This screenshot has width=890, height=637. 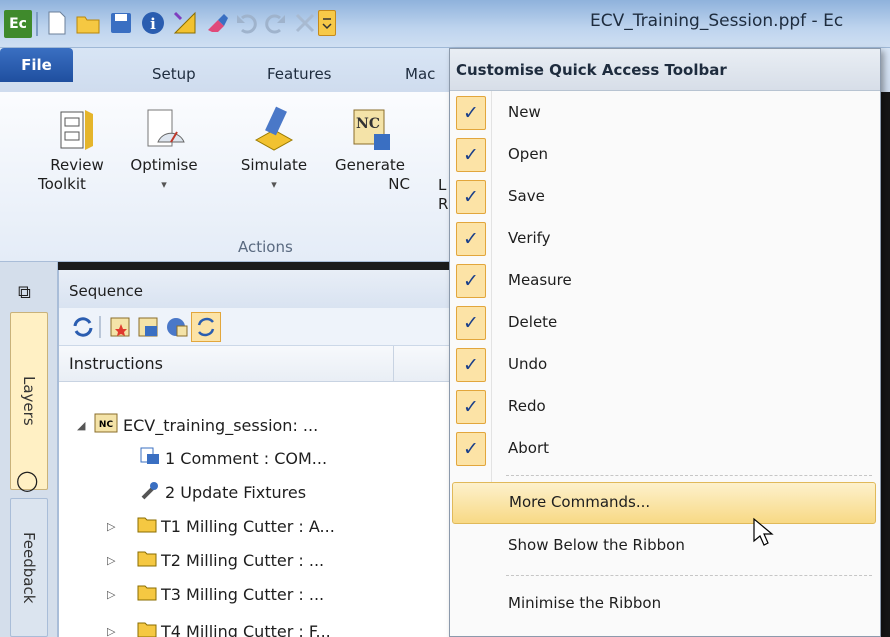 What do you see at coordinates (689, 475) in the screenshot?
I see `menu-separator` at bounding box center [689, 475].